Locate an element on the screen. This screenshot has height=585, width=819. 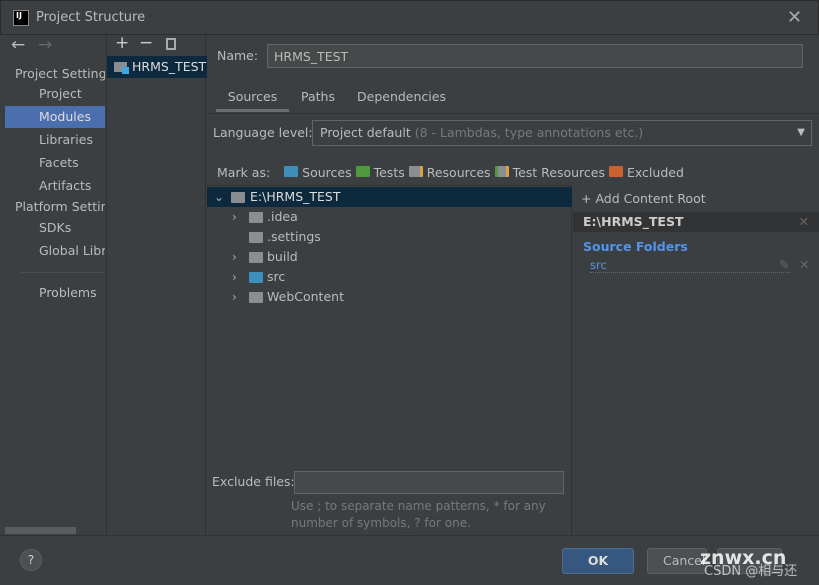
name-input is located at coordinates (535, 56).